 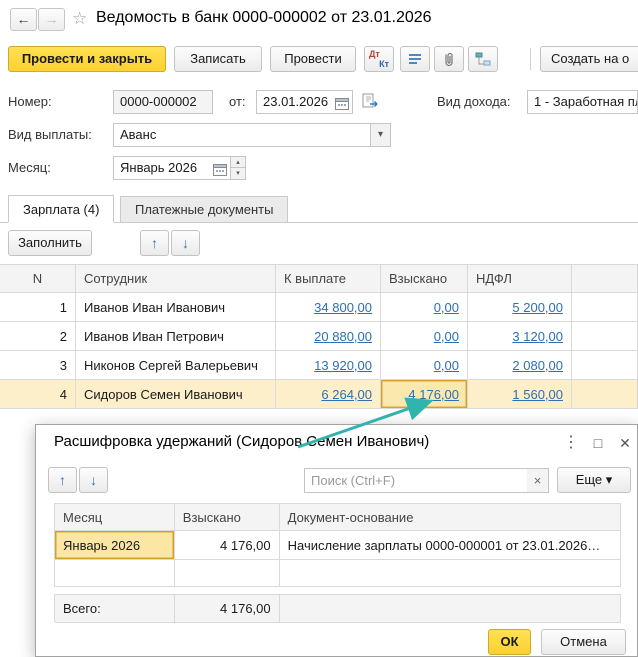 What do you see at coordinates (625, 443) in the screenshot?
I see `close-icon: ✕` at bounding box center [625, 443].